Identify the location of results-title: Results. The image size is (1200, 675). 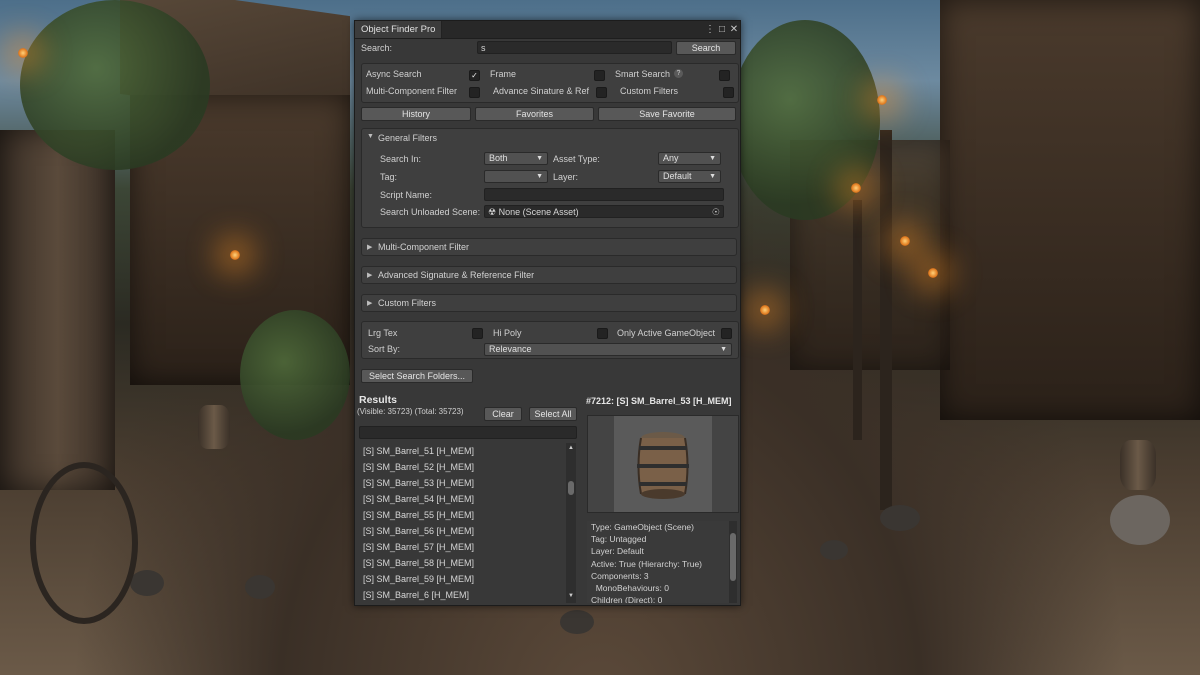
(378, 400).